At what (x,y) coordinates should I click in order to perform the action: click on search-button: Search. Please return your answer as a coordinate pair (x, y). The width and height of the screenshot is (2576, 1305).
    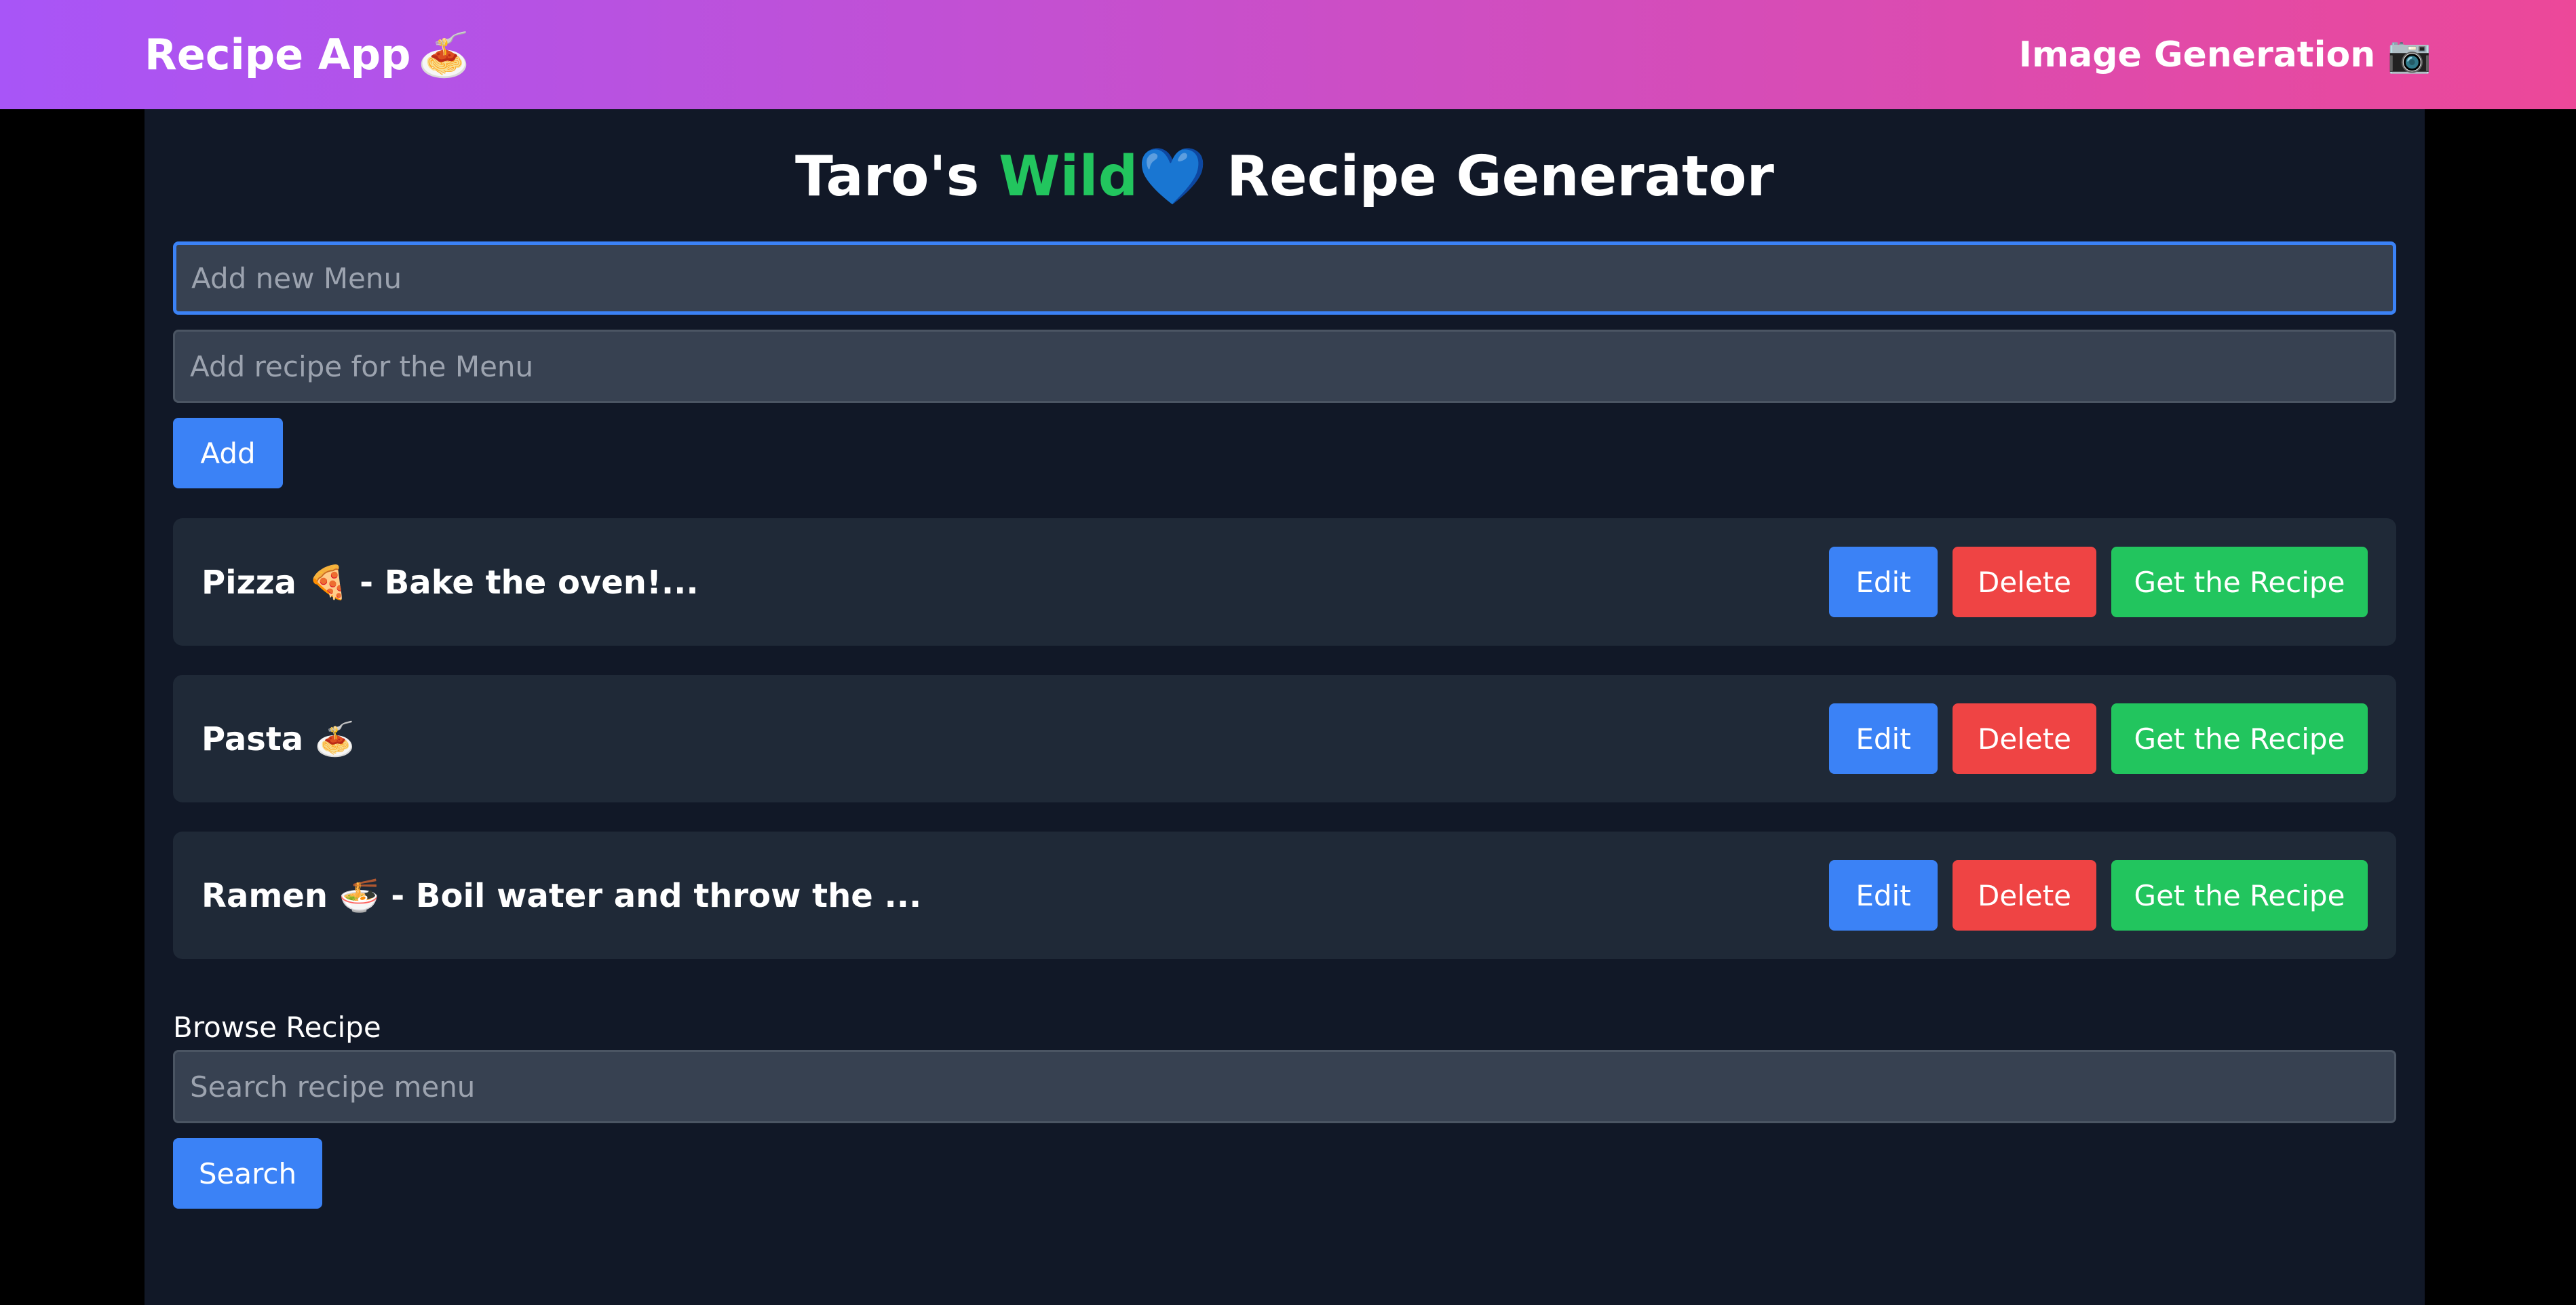
    Looking at the image, I should click on (248, 1173).